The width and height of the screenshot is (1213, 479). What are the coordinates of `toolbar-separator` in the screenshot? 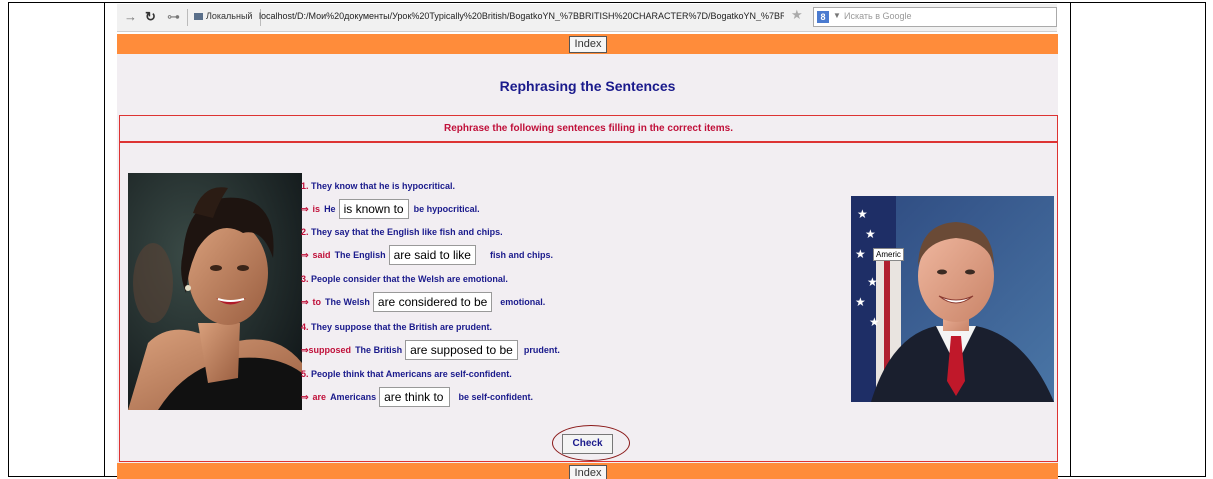 It's located at (187, 17).